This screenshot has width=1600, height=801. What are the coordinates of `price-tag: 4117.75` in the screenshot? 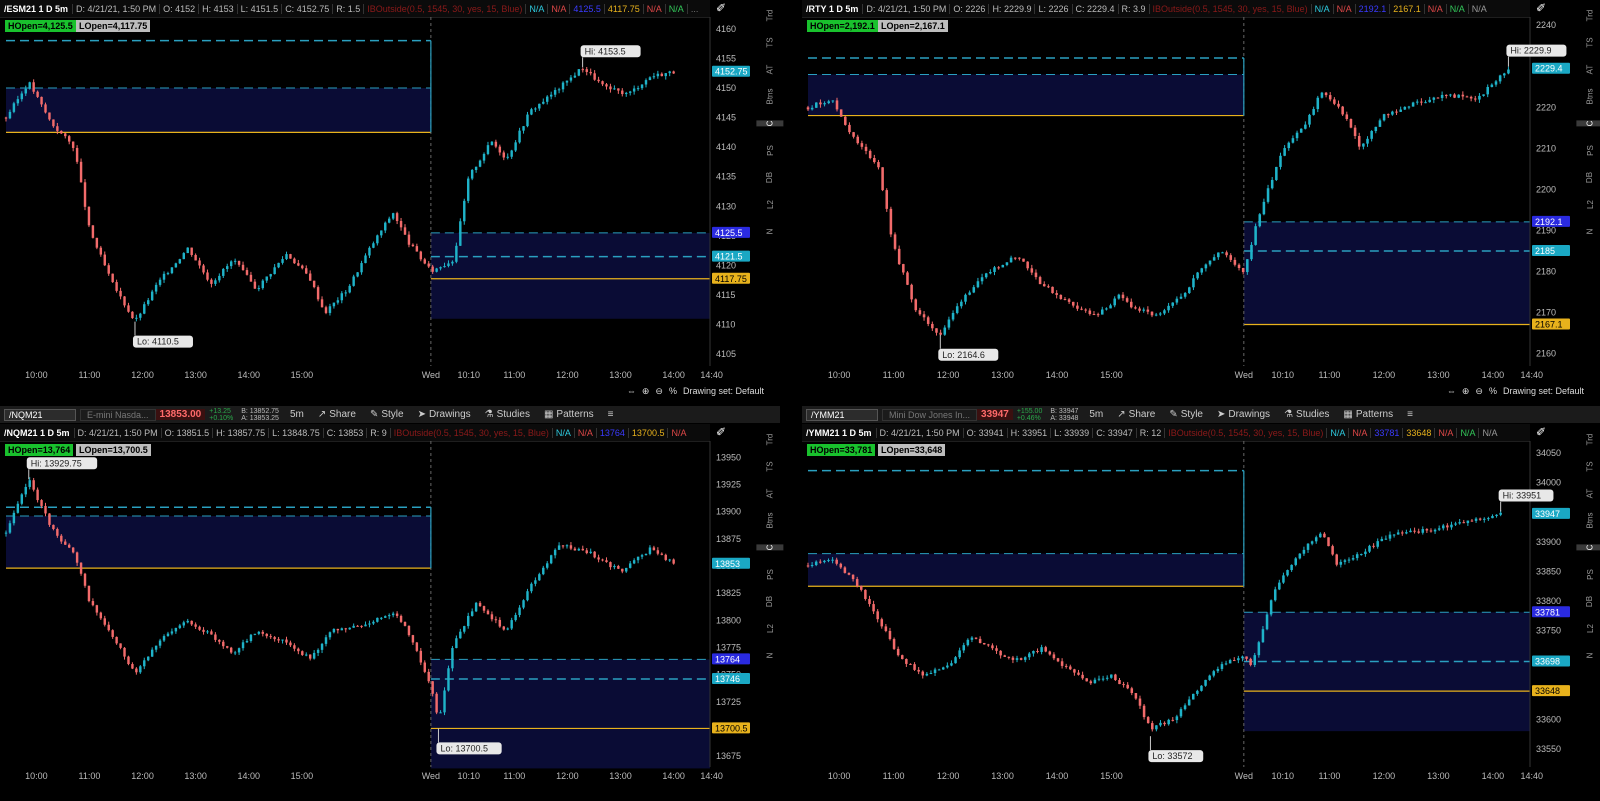 It's located at (731, 278).